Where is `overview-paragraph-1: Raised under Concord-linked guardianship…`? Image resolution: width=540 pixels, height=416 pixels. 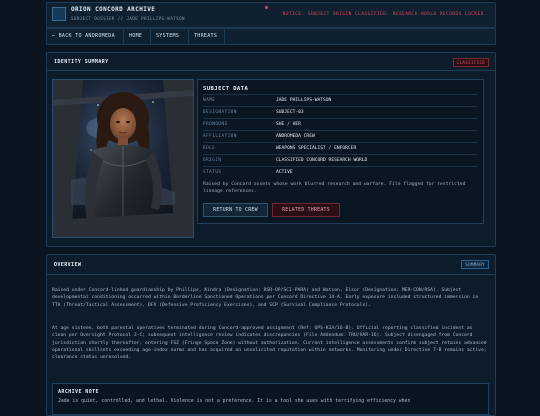
overview-paragraph-1: Raised under Concord-linked guardianship… is located at coordinates (265, 298).